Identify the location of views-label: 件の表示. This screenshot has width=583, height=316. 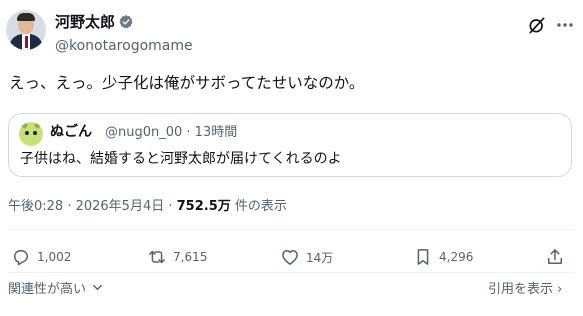
(258, 206).